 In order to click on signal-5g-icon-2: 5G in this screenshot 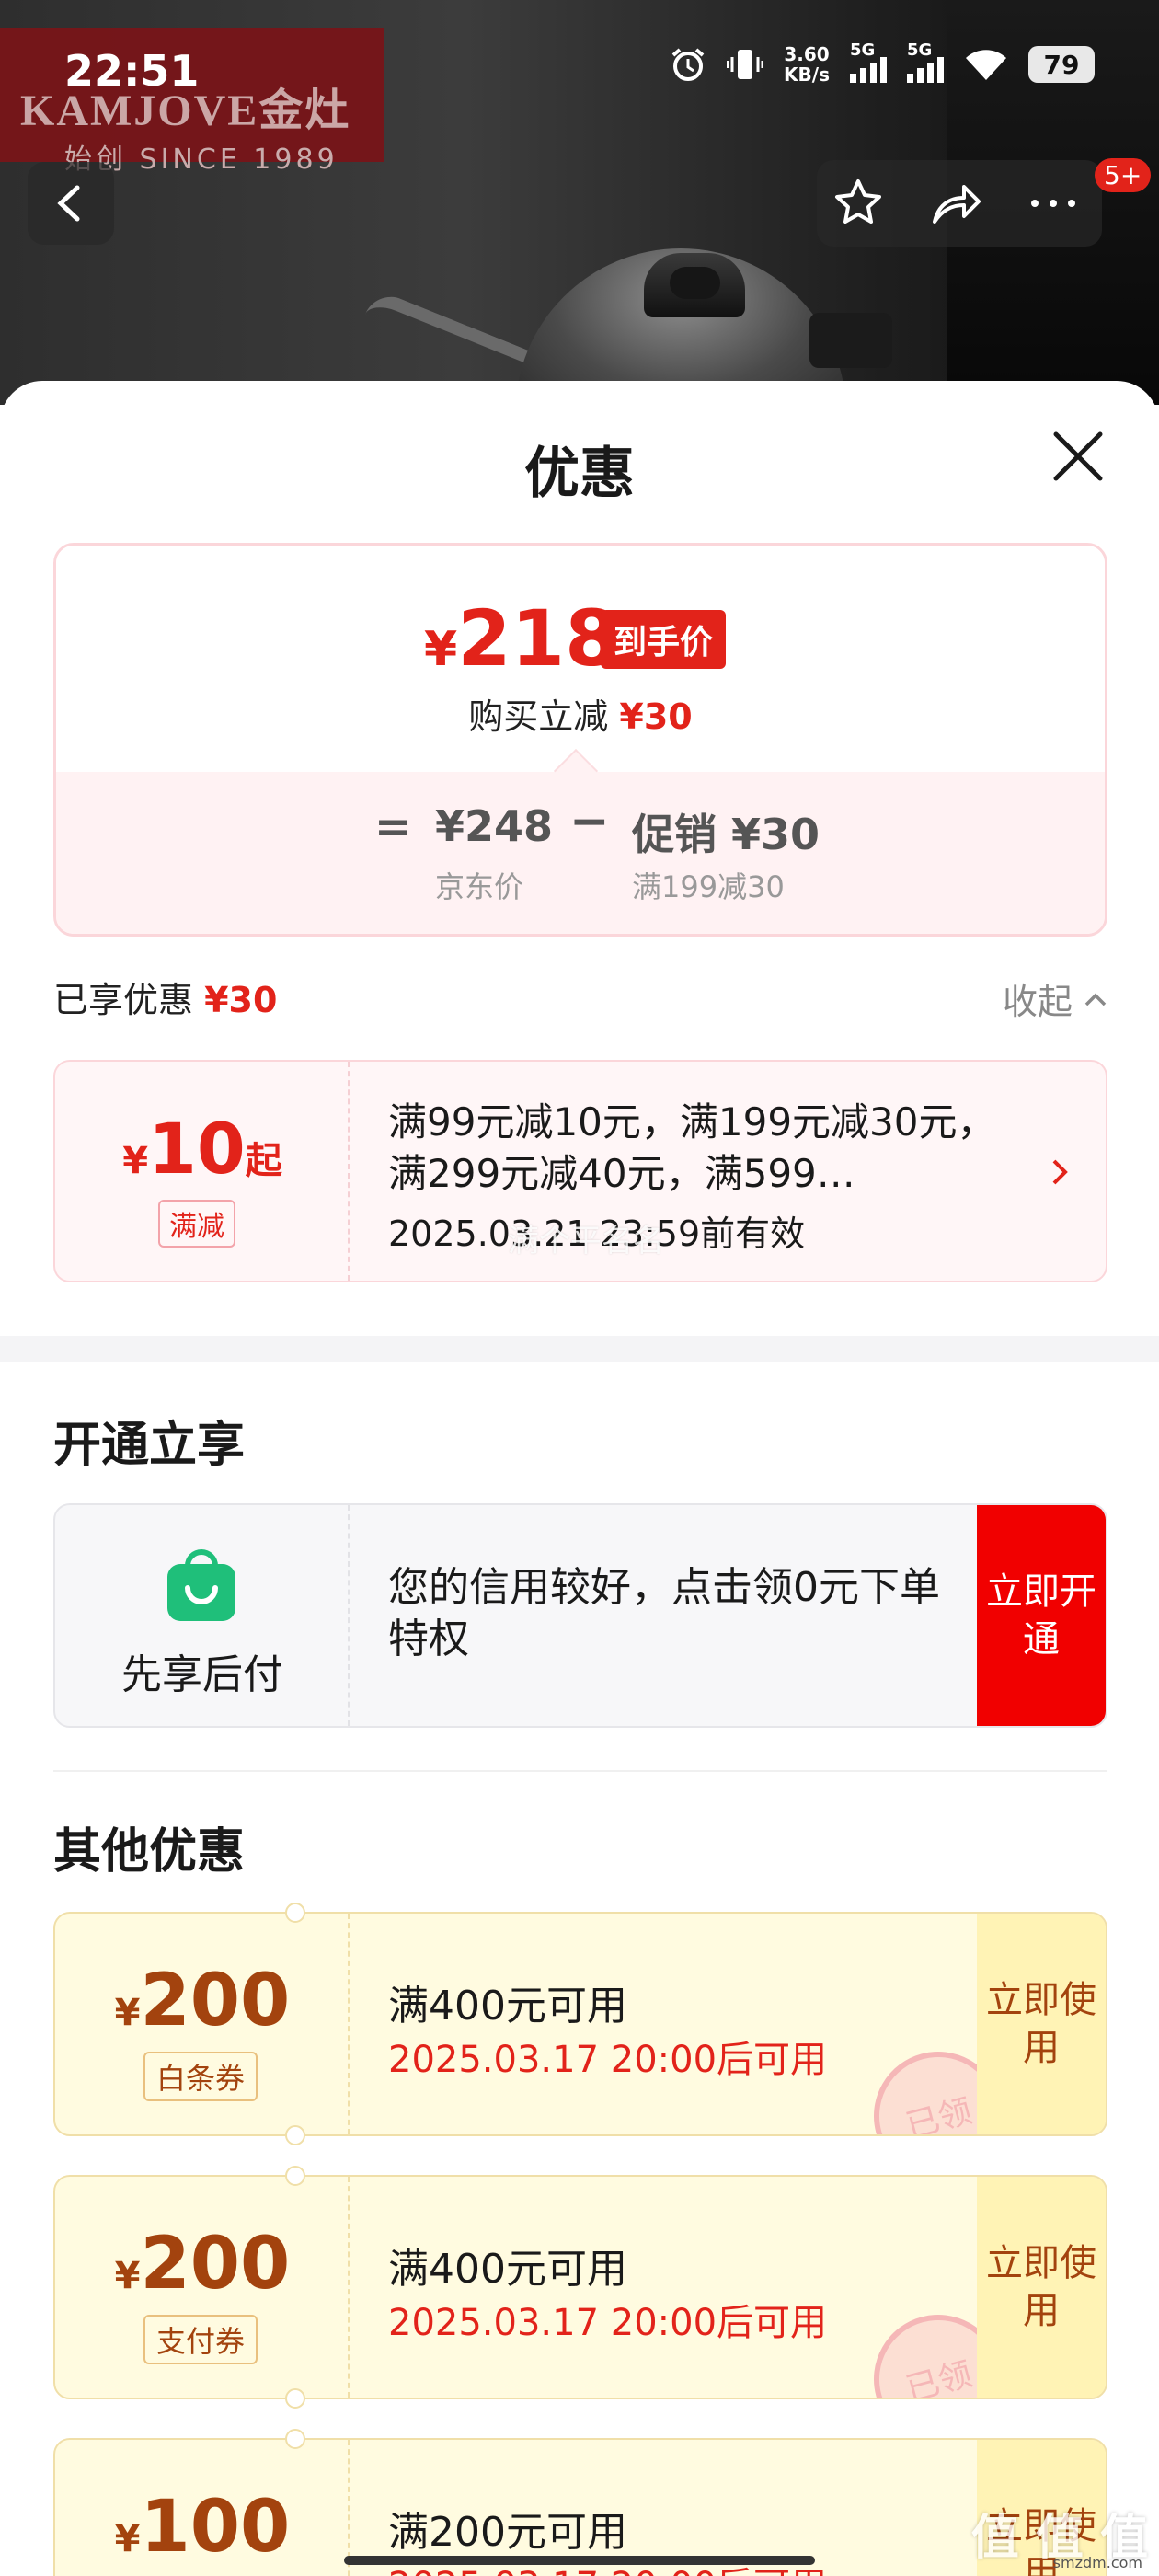, I will do `click(925, 61)`.